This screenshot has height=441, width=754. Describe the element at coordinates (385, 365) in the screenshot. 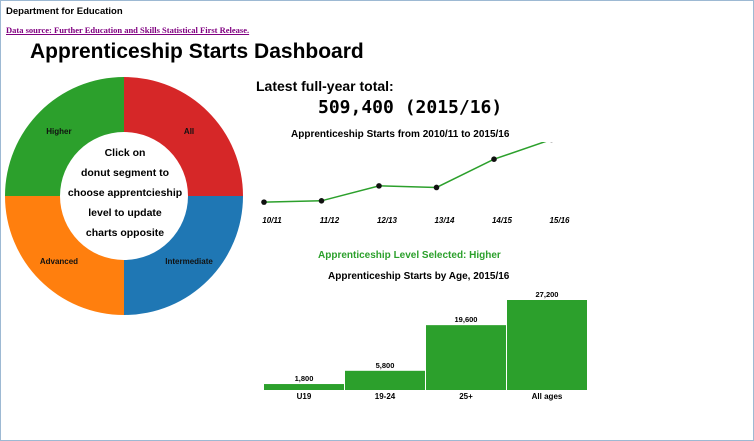

I see `bar-value-label: 5,800` at that location.